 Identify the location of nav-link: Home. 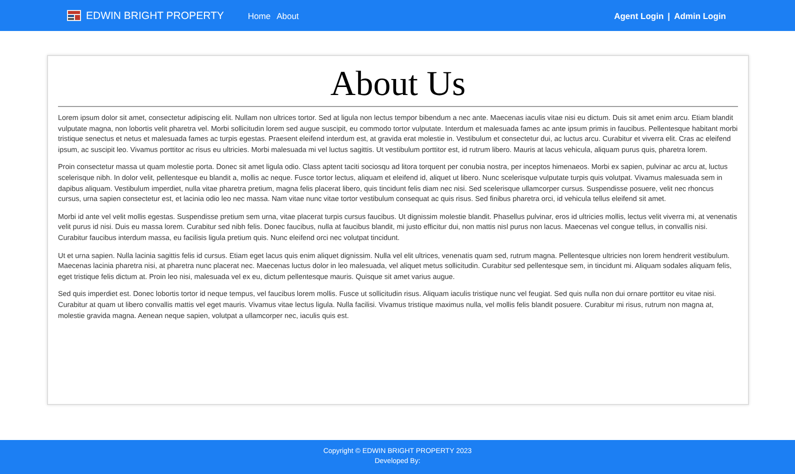
(259, 15).